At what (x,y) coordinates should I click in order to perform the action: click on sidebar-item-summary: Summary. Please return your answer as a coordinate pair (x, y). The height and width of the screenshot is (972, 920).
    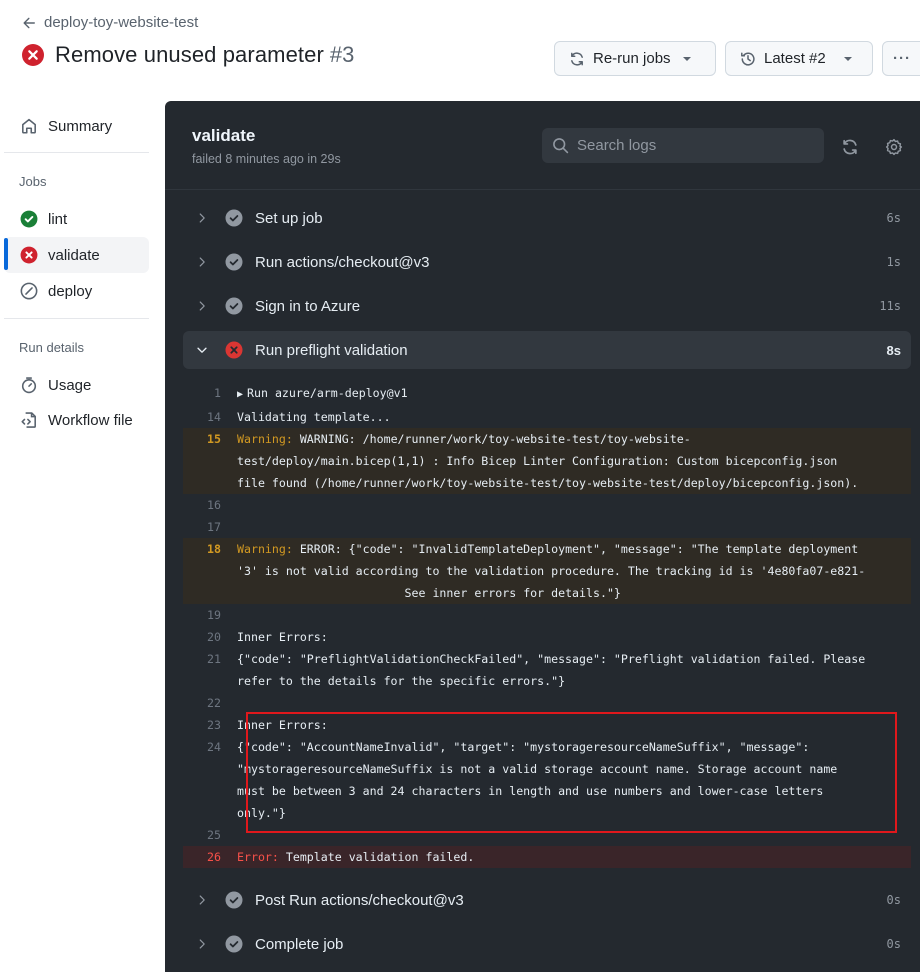
    Looking at the image, I should click on (76, 126).